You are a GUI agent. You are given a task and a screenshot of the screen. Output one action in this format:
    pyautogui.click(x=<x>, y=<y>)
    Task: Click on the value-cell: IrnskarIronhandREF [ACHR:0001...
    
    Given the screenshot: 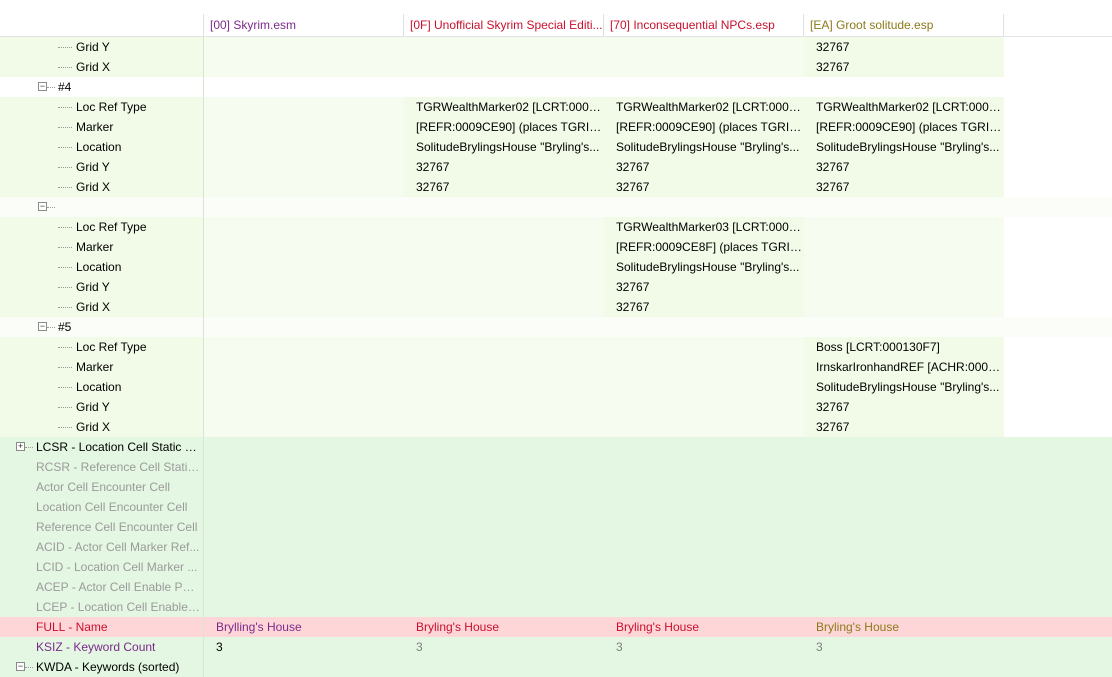 What is the action you would take?
    pyautogui.click(x=904, y=367)
    